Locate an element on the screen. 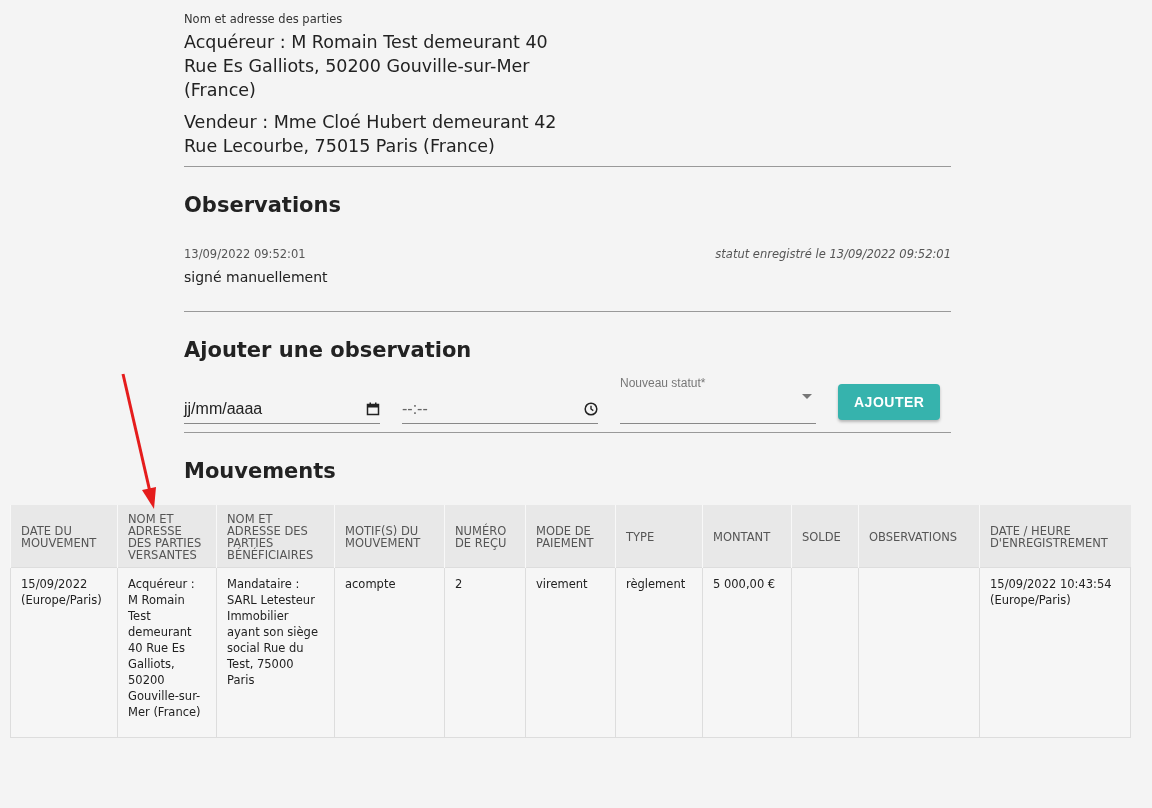 This screenshot has width=1152, height=808. column-header: OBSERVATIONS is located at coordinates (919, 536).